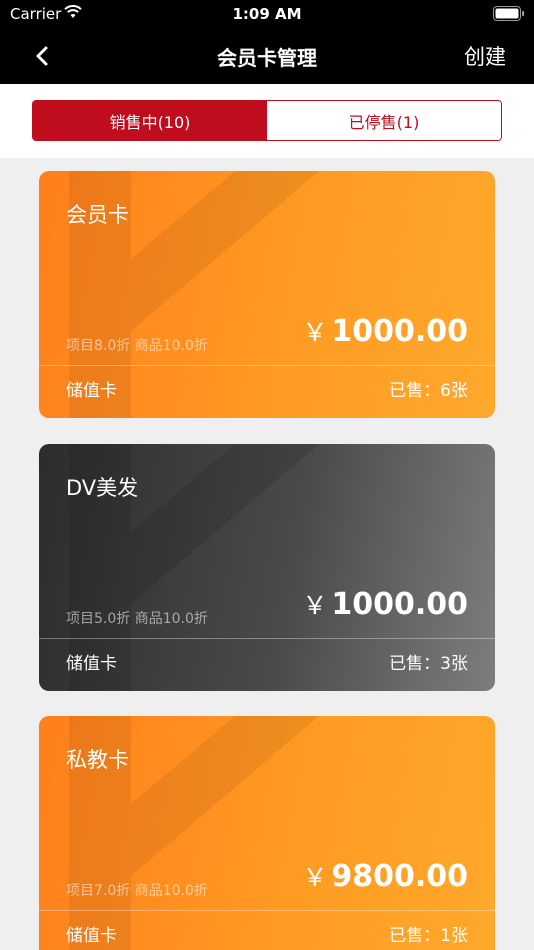 Image resolution: width=534 pixels, height=950 pixels. I want to click on status-bar: Carrier 1:09 AM, so click(267, 14).